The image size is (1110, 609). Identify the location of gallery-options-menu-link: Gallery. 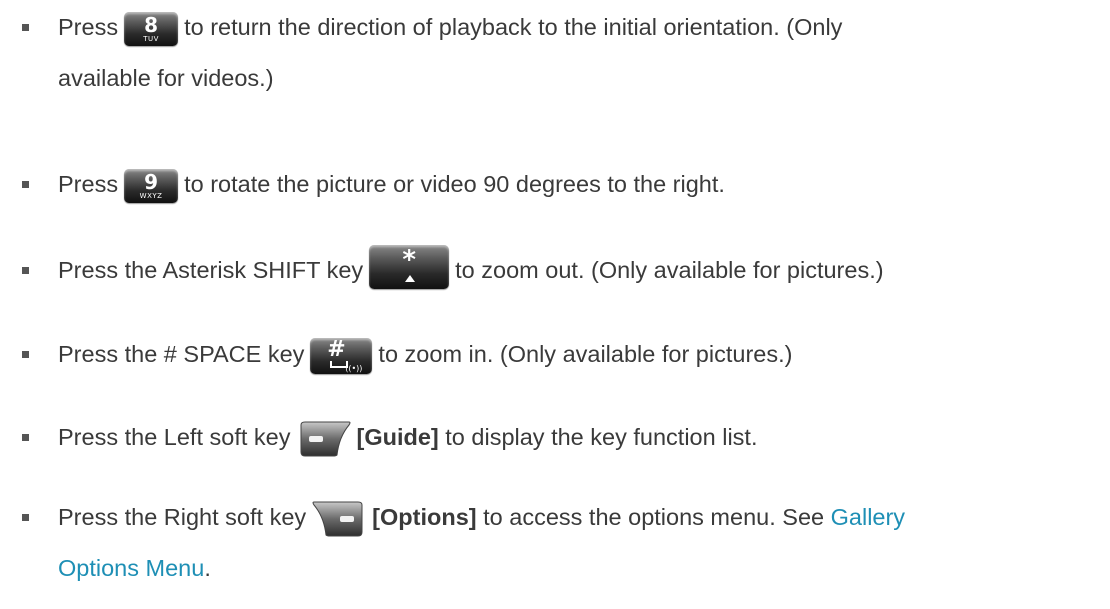
(868, 517).